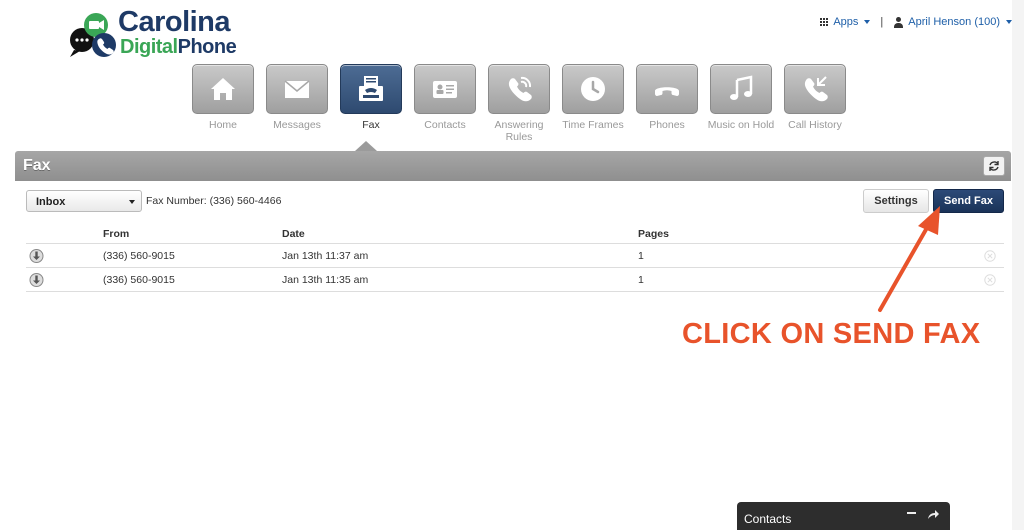 The height and width of the screenshot is (530, 1024). I want to click on table-row: (336) 560-9015 Jan 13th 11:35 am 1, so click(515, 280).